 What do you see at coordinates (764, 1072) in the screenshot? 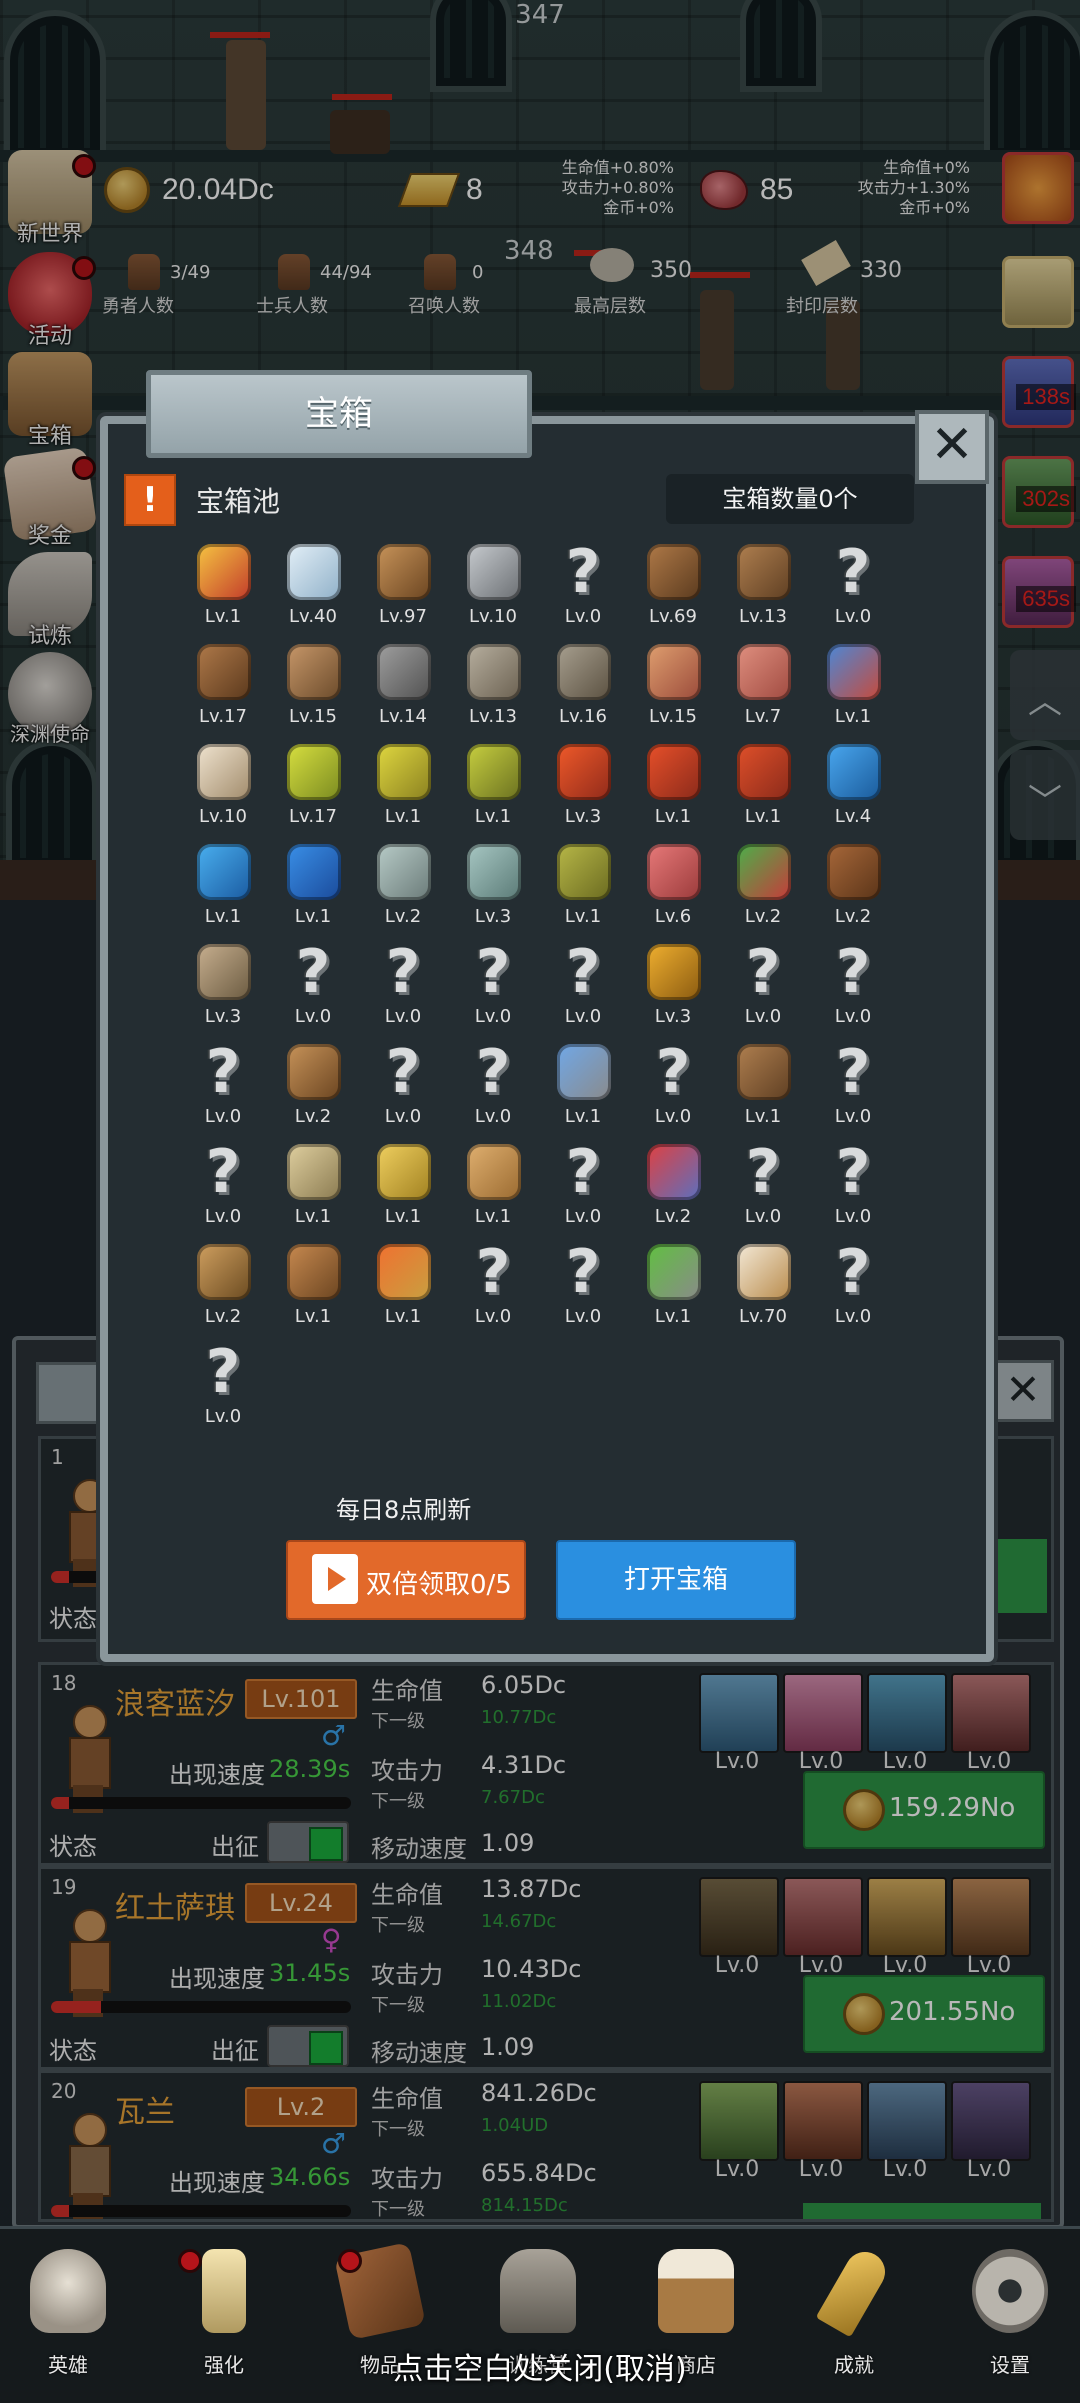
I see `satchel-icon` at bounding box center [764, 1072].